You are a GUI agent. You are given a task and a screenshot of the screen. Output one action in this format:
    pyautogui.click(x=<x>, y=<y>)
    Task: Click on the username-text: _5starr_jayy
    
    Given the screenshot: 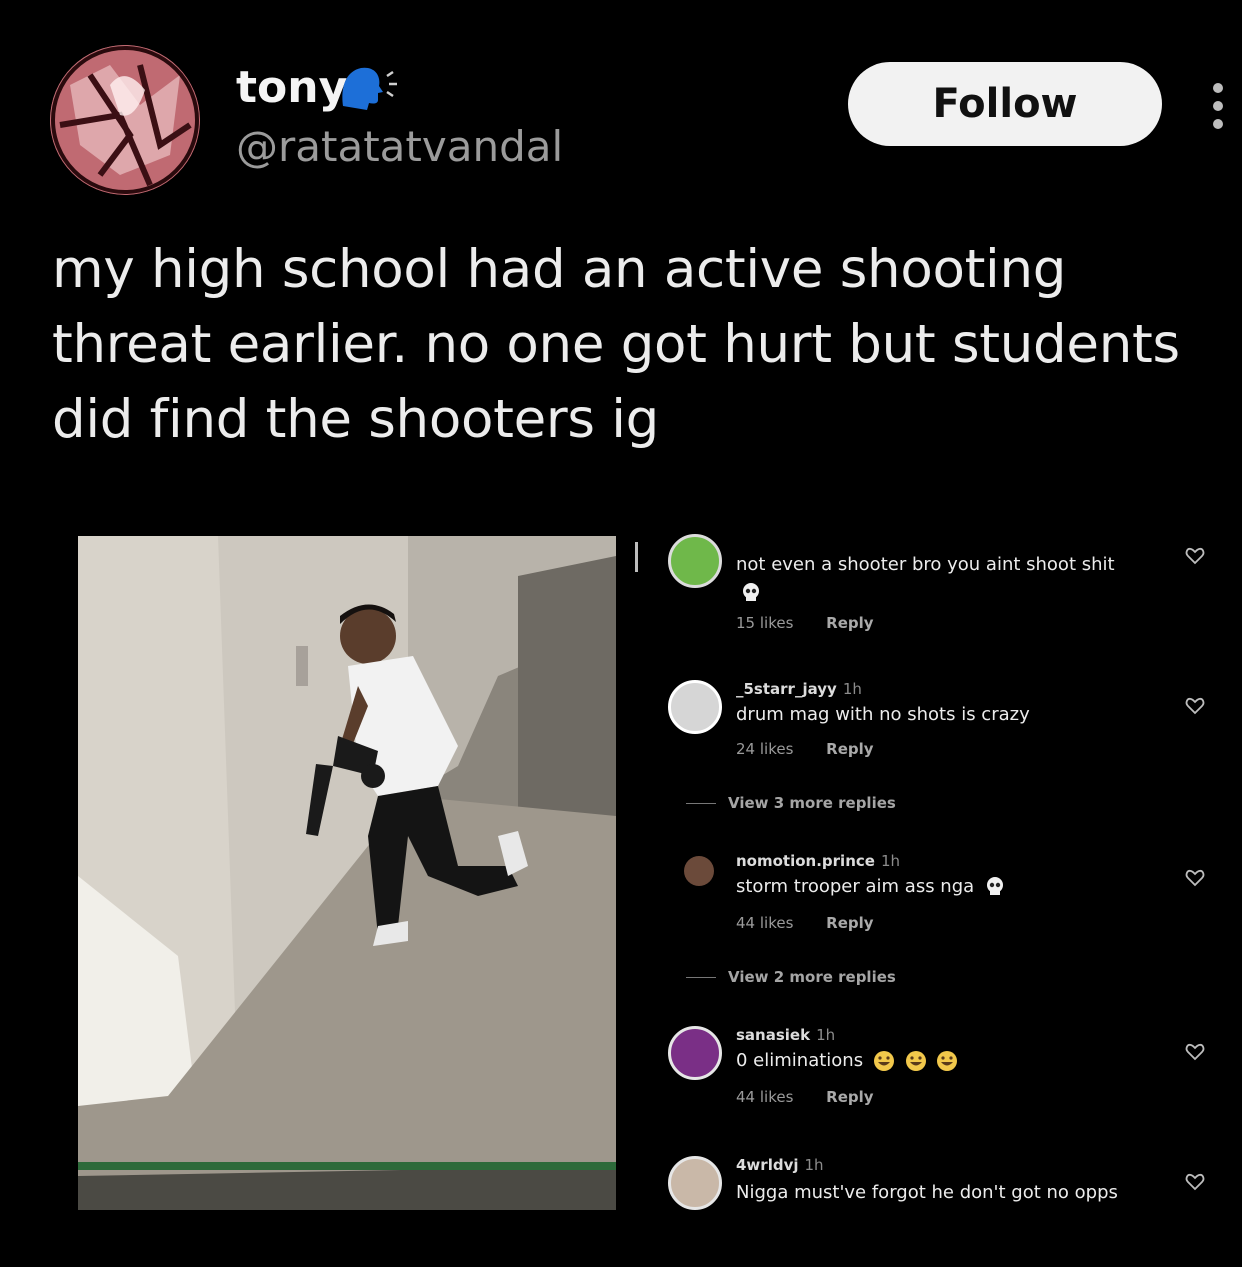 What is the action you would take?
    pyautogui.click(x=786, y=689)
    